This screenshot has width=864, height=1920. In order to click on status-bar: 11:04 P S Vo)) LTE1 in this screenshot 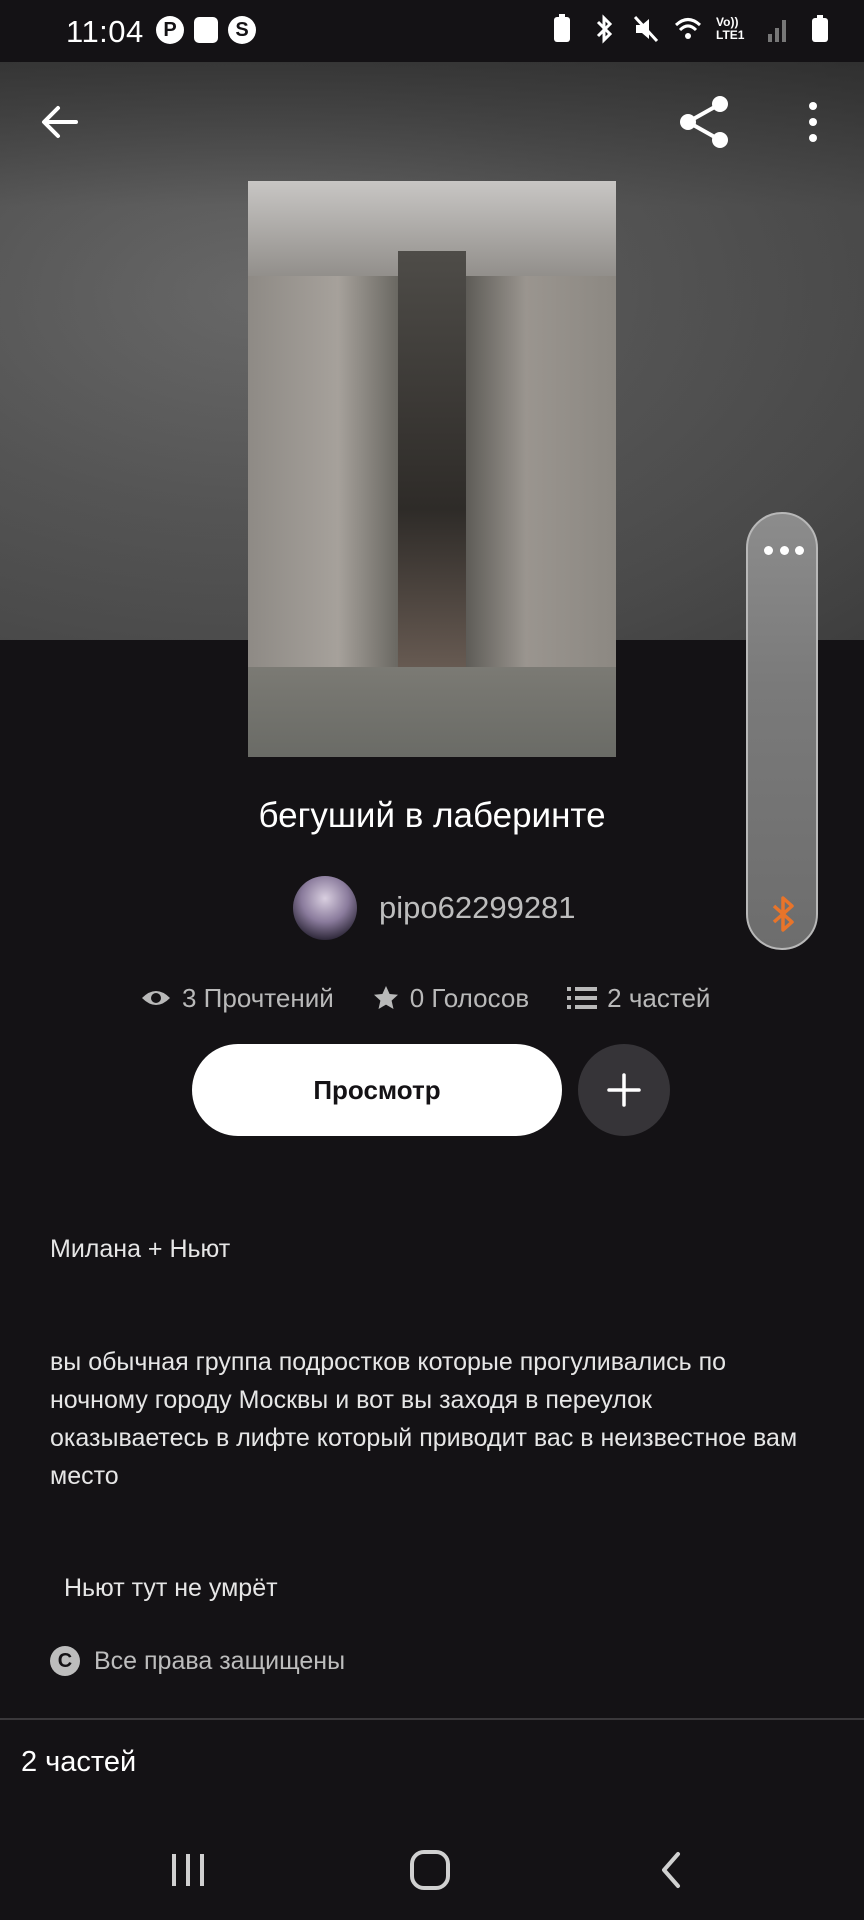, I will do `click(432, 31)`.